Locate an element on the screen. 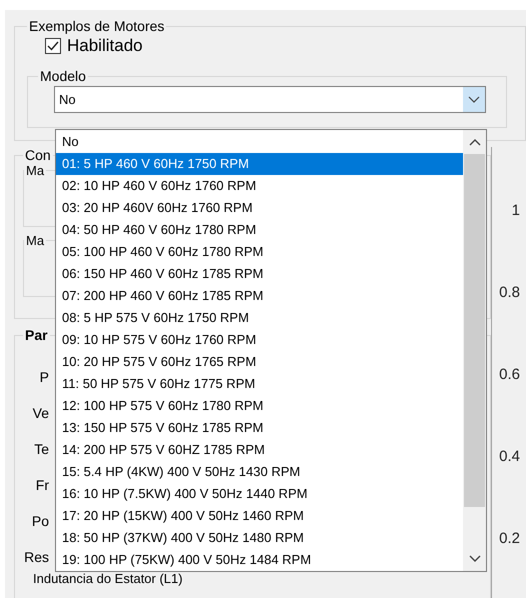 Image resolution: width=526 pixels, height=598 pixels. parameter-label: Res is located at coordinates (36, 557).